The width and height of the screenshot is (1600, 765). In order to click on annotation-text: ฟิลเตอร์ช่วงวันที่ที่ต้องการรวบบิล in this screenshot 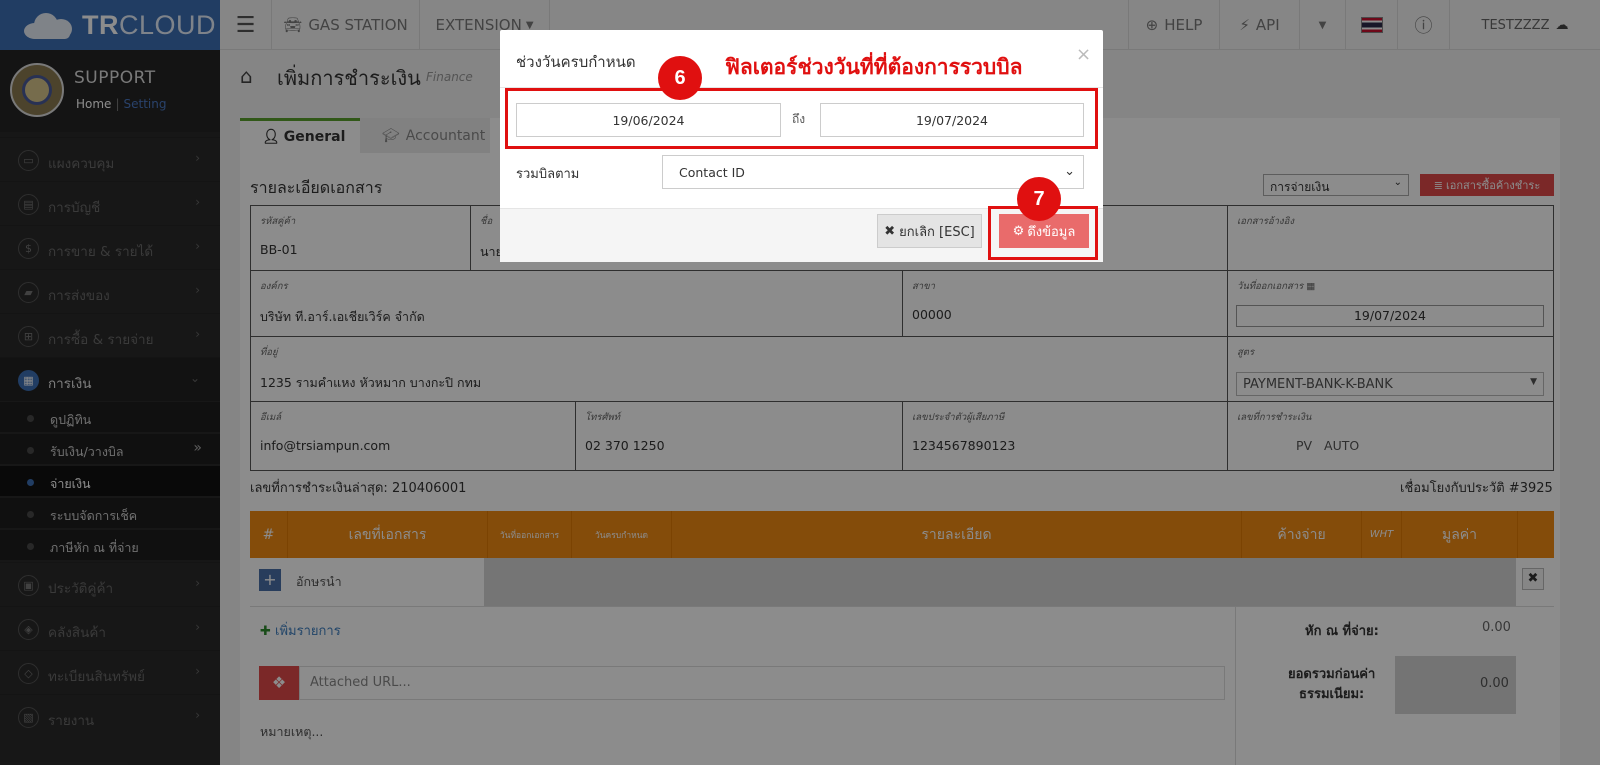, I will do `click(874, 67)`.